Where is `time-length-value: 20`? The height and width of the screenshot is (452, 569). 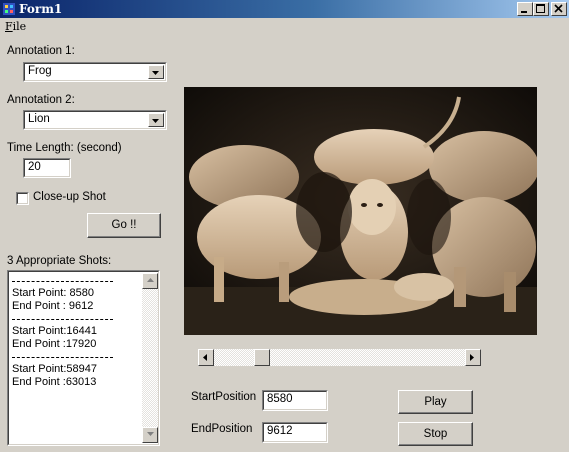
time-length-value: 20 is located at coordinates (34, 167).